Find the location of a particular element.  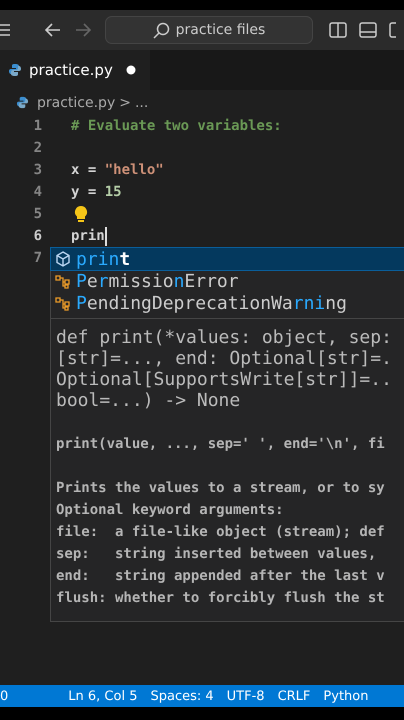

line-number: 6 is located at coordinates (37, 236).